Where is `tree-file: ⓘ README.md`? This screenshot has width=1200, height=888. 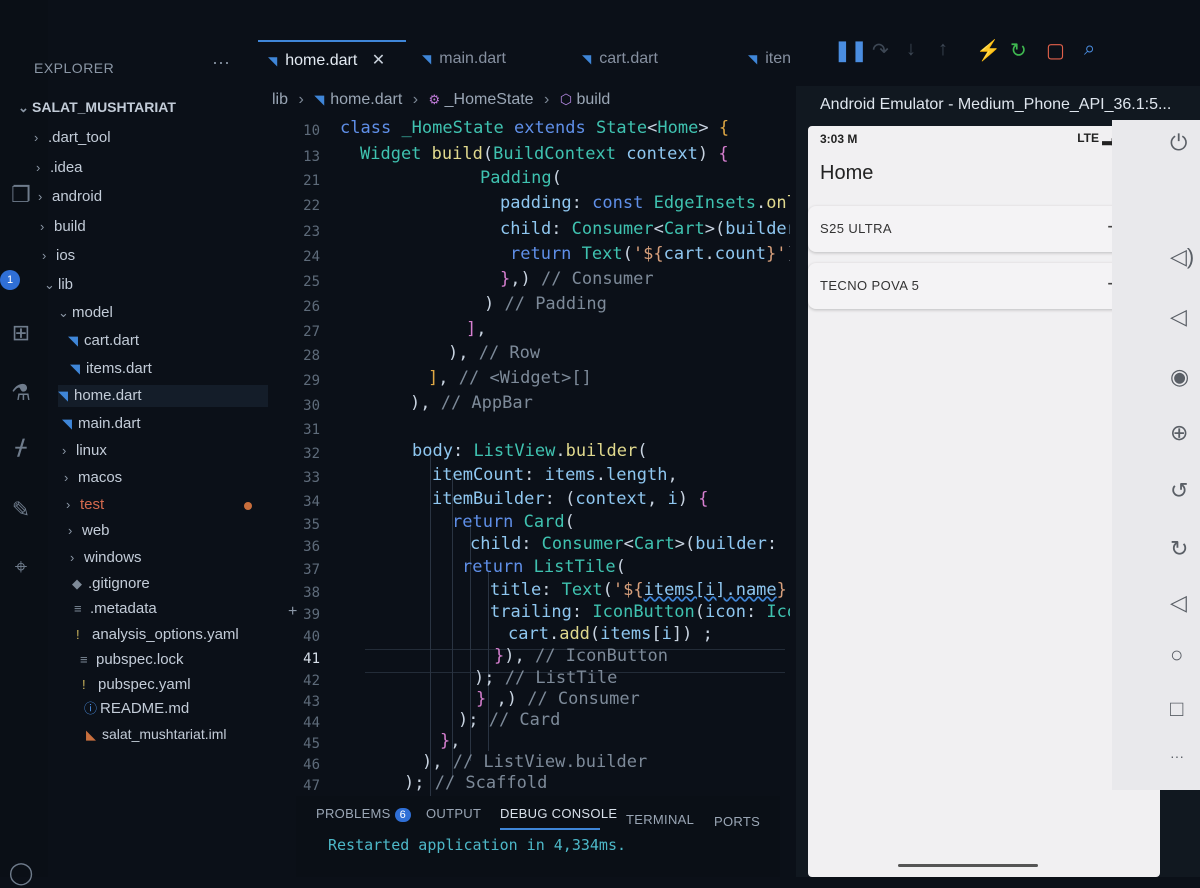
tree-file: ⓘ README.md is located at coordinates (136, 709).